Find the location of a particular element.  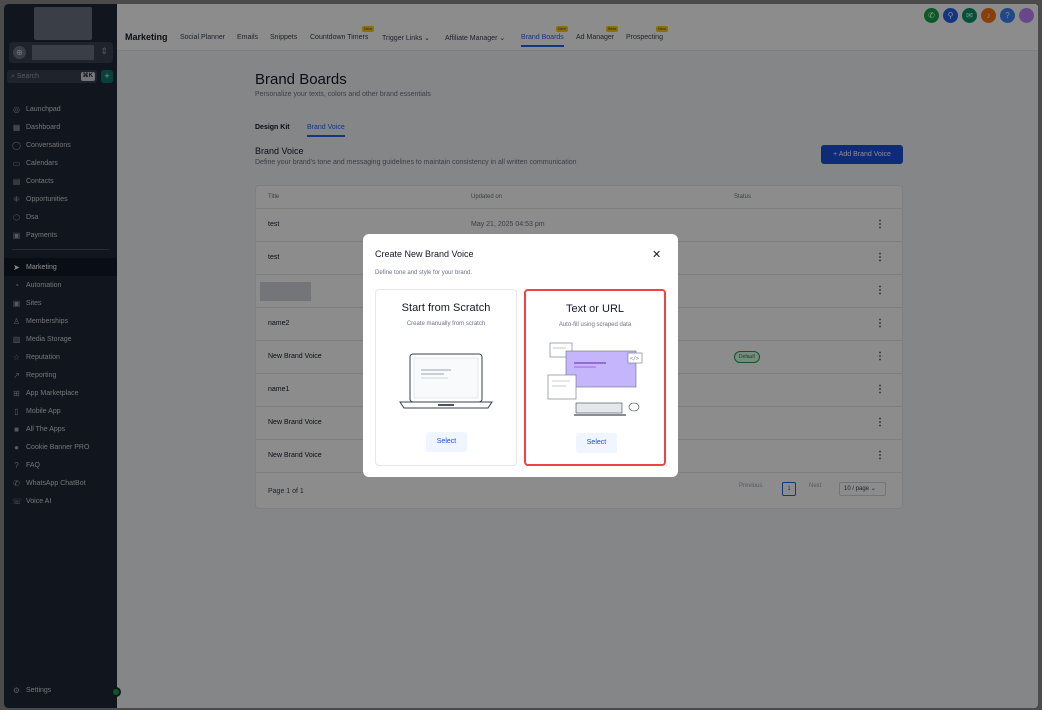

select-scratch-button: Select is located at coordinates (446, 442).